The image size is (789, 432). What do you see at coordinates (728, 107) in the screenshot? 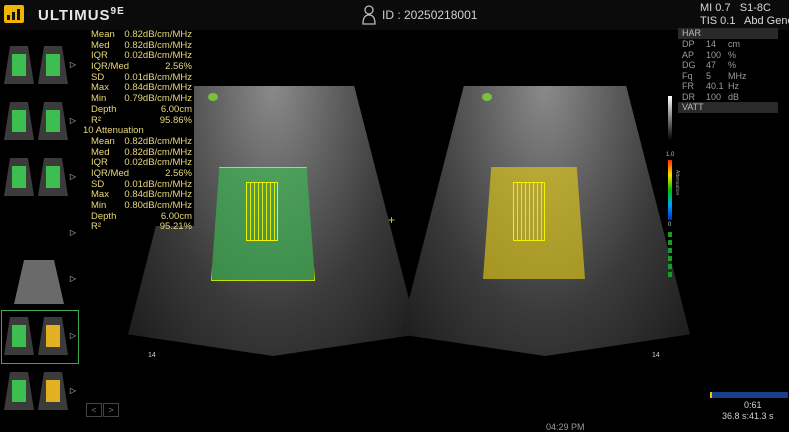
I see `params-mode-vatt: VATT` at bounding box center [728, 107].